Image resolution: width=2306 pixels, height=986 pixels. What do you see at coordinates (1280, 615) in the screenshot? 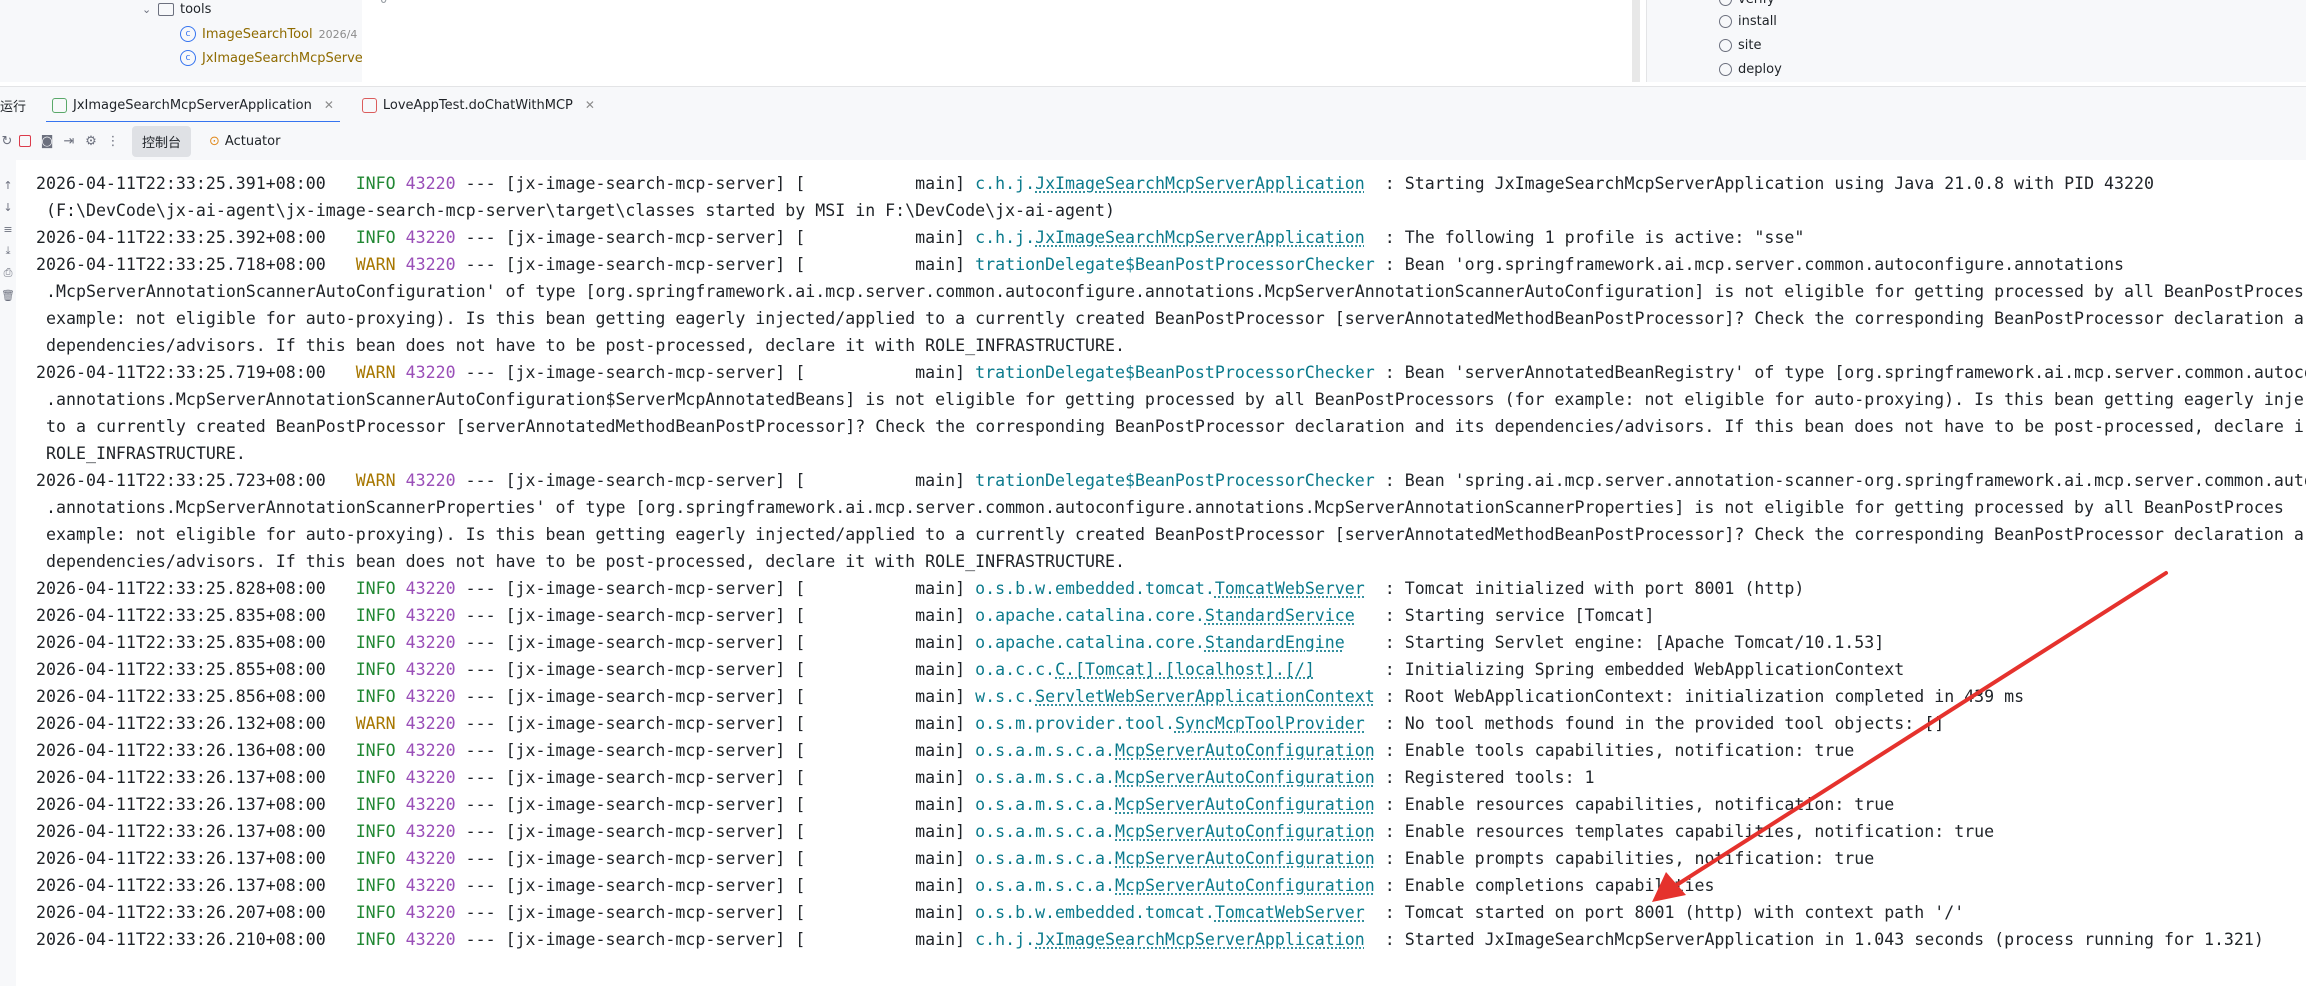
I see `log-logger-link: StandardService` at bounding box center [1280, 615].